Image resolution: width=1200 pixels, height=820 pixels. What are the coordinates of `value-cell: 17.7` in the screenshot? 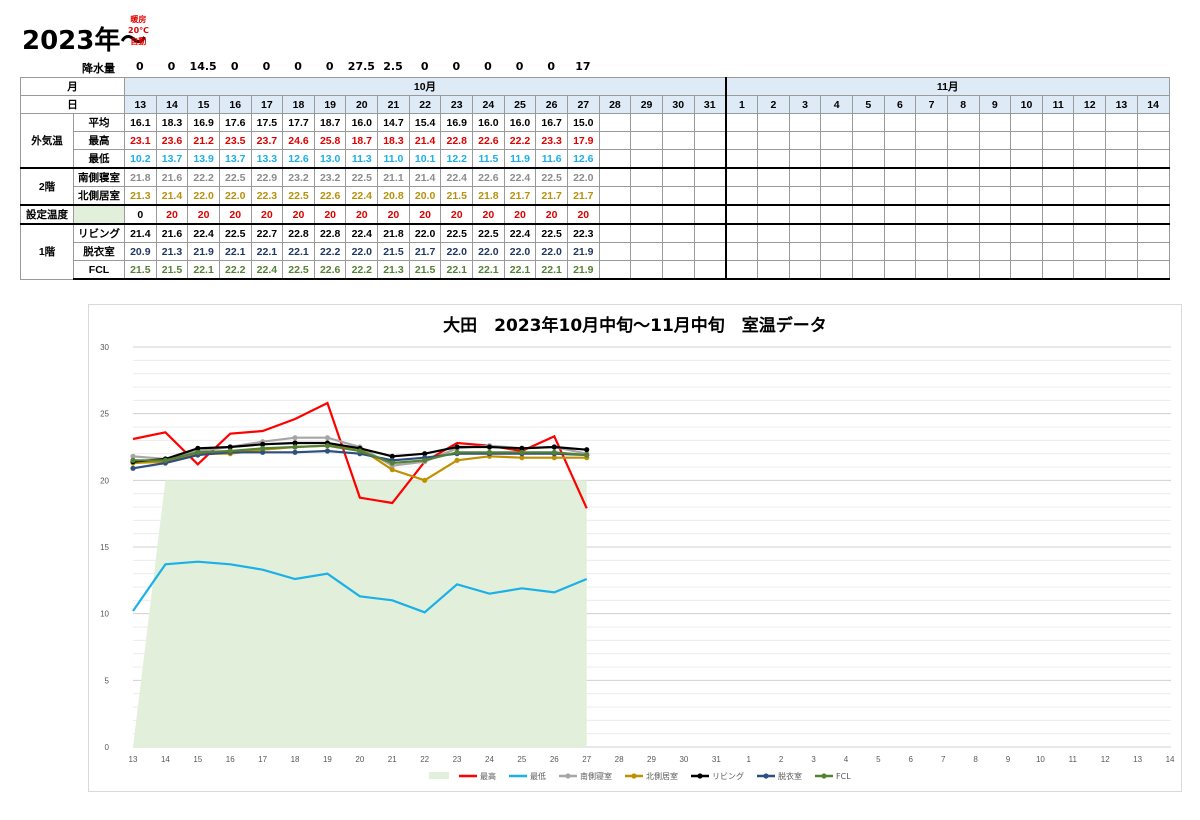 It's located at (298, 122).